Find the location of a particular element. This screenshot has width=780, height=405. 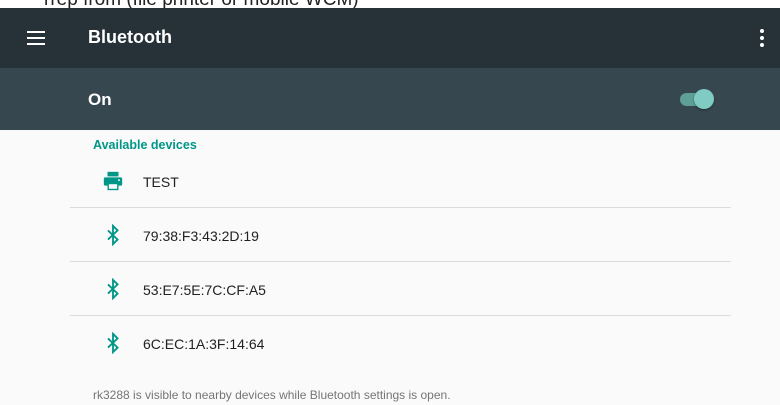

bluetooth-toggle is located at coordinates (696, 99).